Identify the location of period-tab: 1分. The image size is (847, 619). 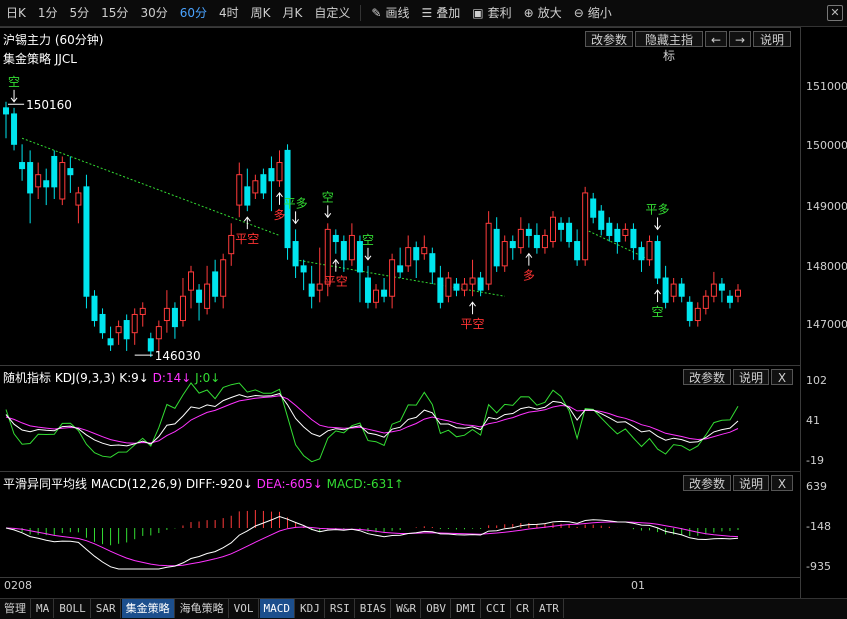
(48, 13).